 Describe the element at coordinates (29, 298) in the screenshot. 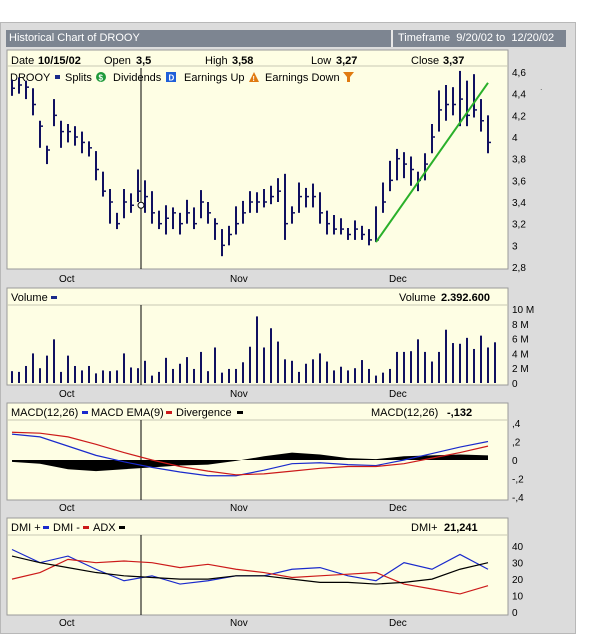

I see `volume-title: Volume` at that location.